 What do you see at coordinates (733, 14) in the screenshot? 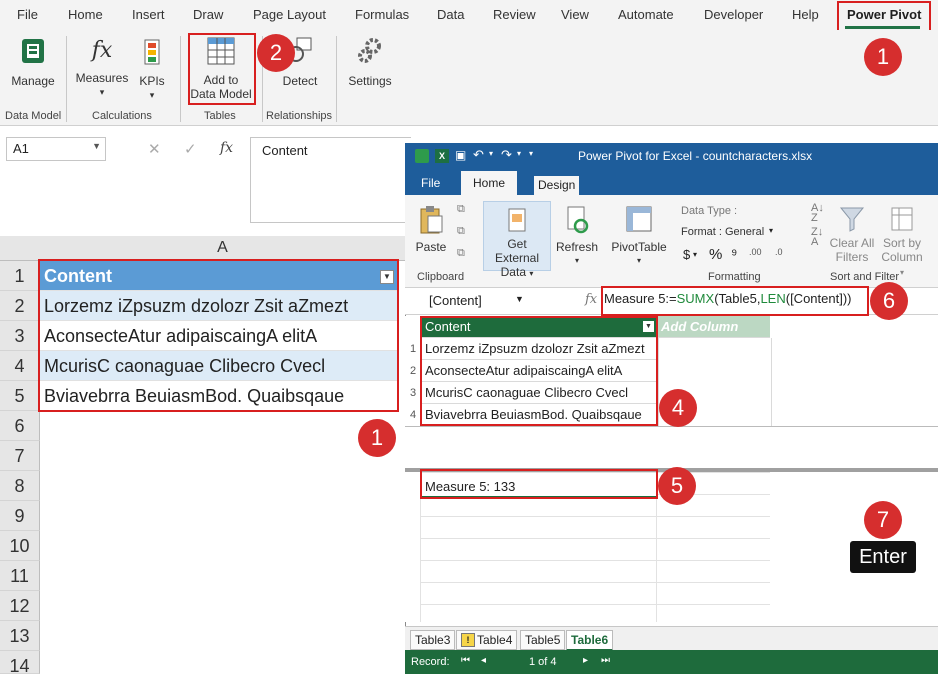
I see `menu-developer: Developer` at bounding box center [733, 14].